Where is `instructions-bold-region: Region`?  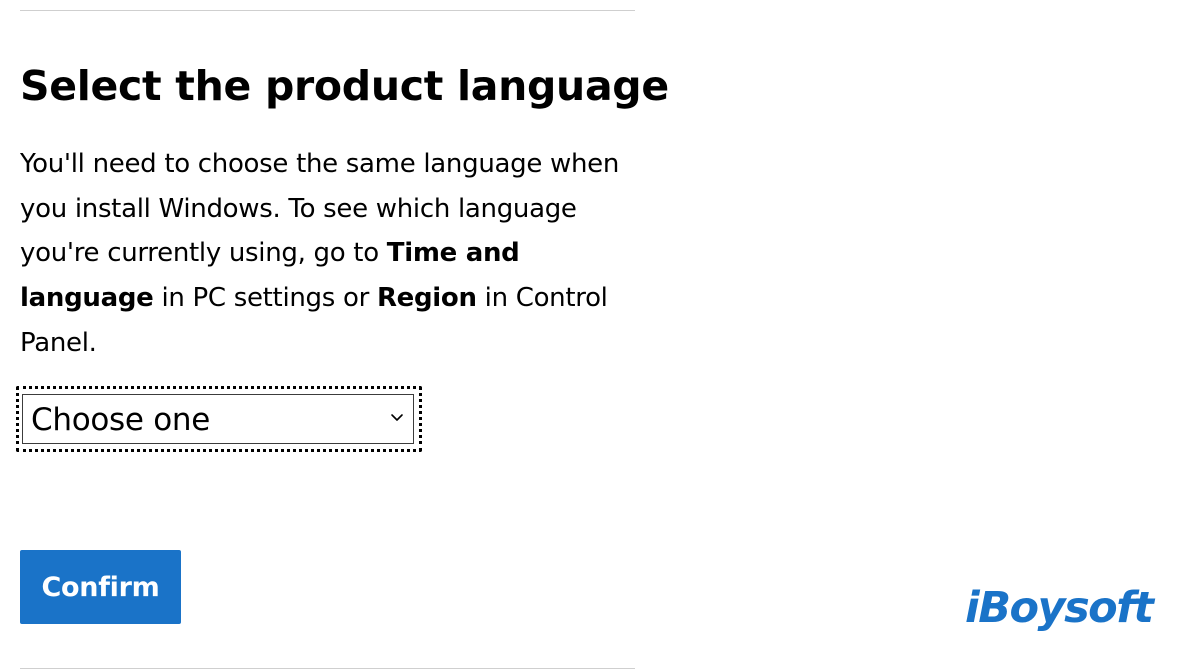 instructions-bold-region: Region is located at coordinates (426, 298).